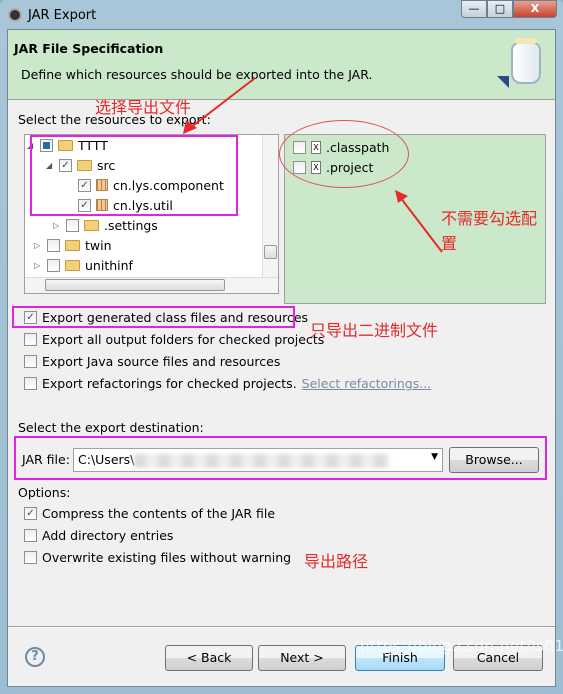 This screenshot has width=563, height=694. What do you see at coordinates (526, 61) in the screenshot?
I see `jar-icon` at bounding box center [526, 61].